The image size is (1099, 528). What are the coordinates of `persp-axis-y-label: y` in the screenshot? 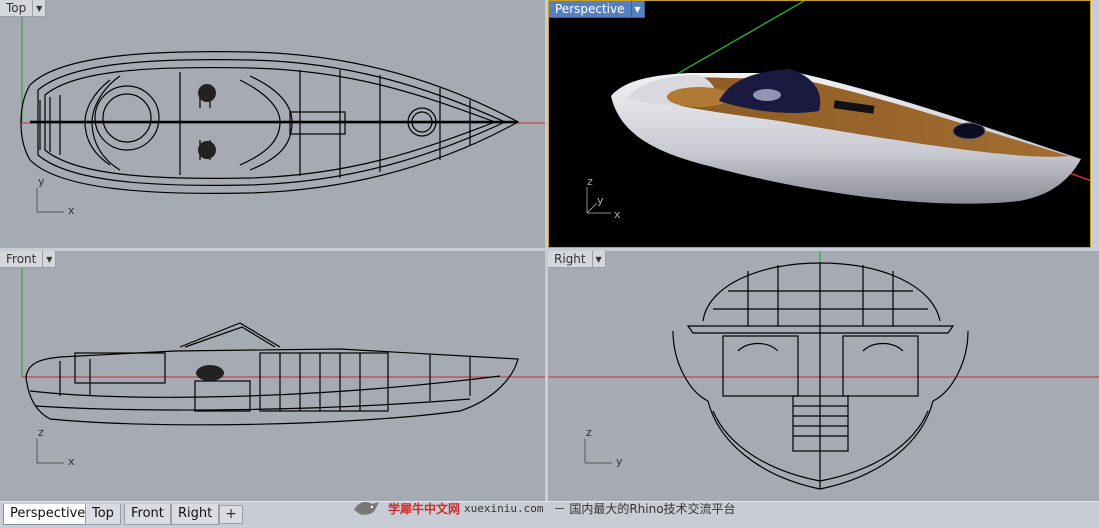 It's located at (600, 200).